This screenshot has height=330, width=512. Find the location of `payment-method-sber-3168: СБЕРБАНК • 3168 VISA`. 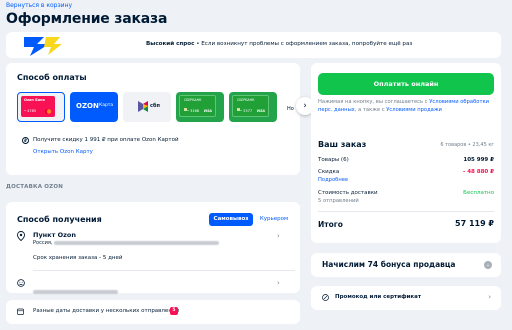

payment-method-sber-3168: СБЕРБАНК • 3168 VISA is located at coordinates (200, 107).